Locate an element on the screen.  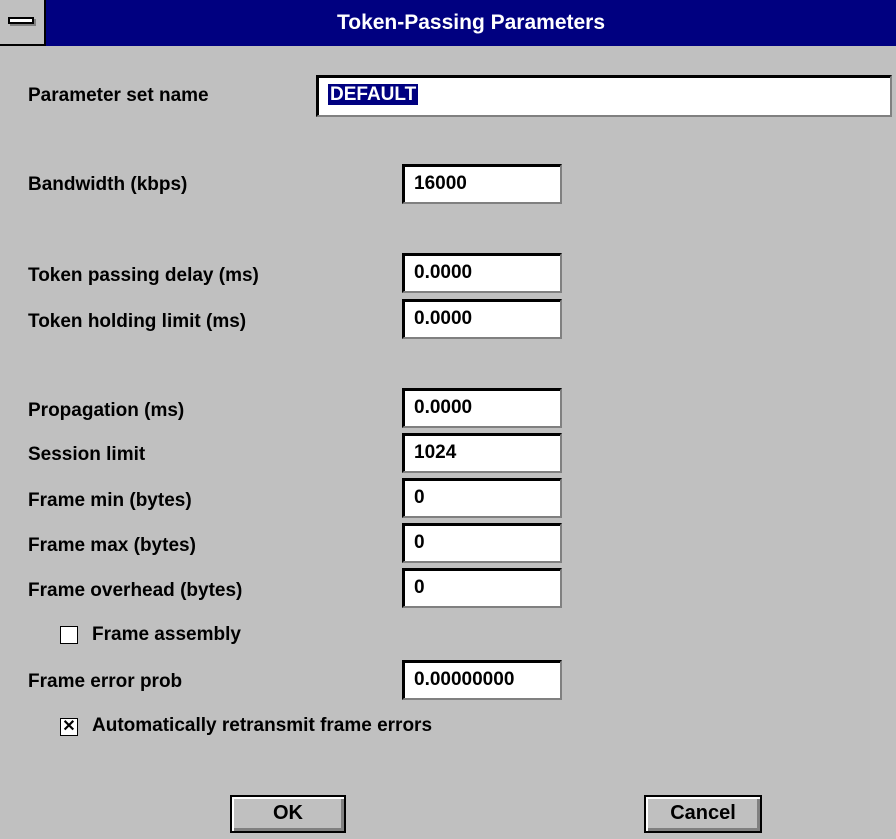
frame-overhead-label: Frame overhead (bytes) is located at coordinates (135, 590).